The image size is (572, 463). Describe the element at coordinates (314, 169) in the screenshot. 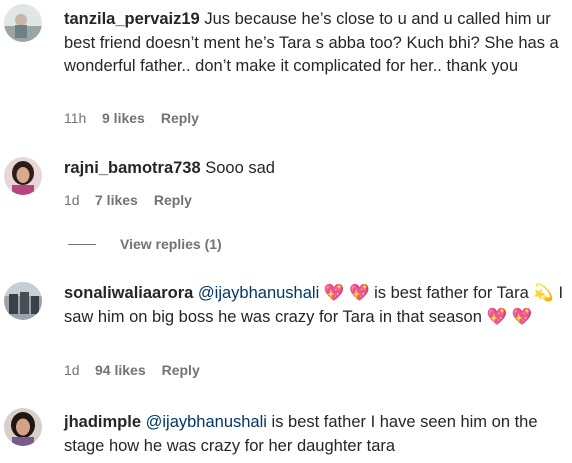

I see `comment-text: rajni_bamotra738 Sooo sad` at that location.